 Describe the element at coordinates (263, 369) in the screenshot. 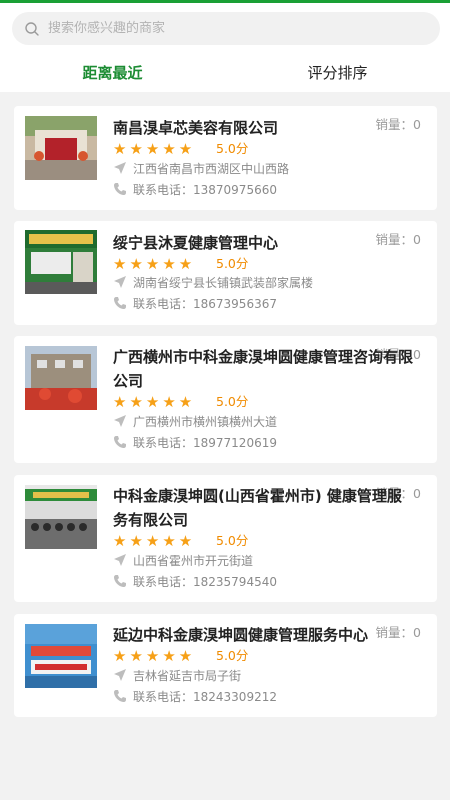

I see `store-name: 广西横州市中科金康湨坤圆健康管理咨询有限公司` at that location.